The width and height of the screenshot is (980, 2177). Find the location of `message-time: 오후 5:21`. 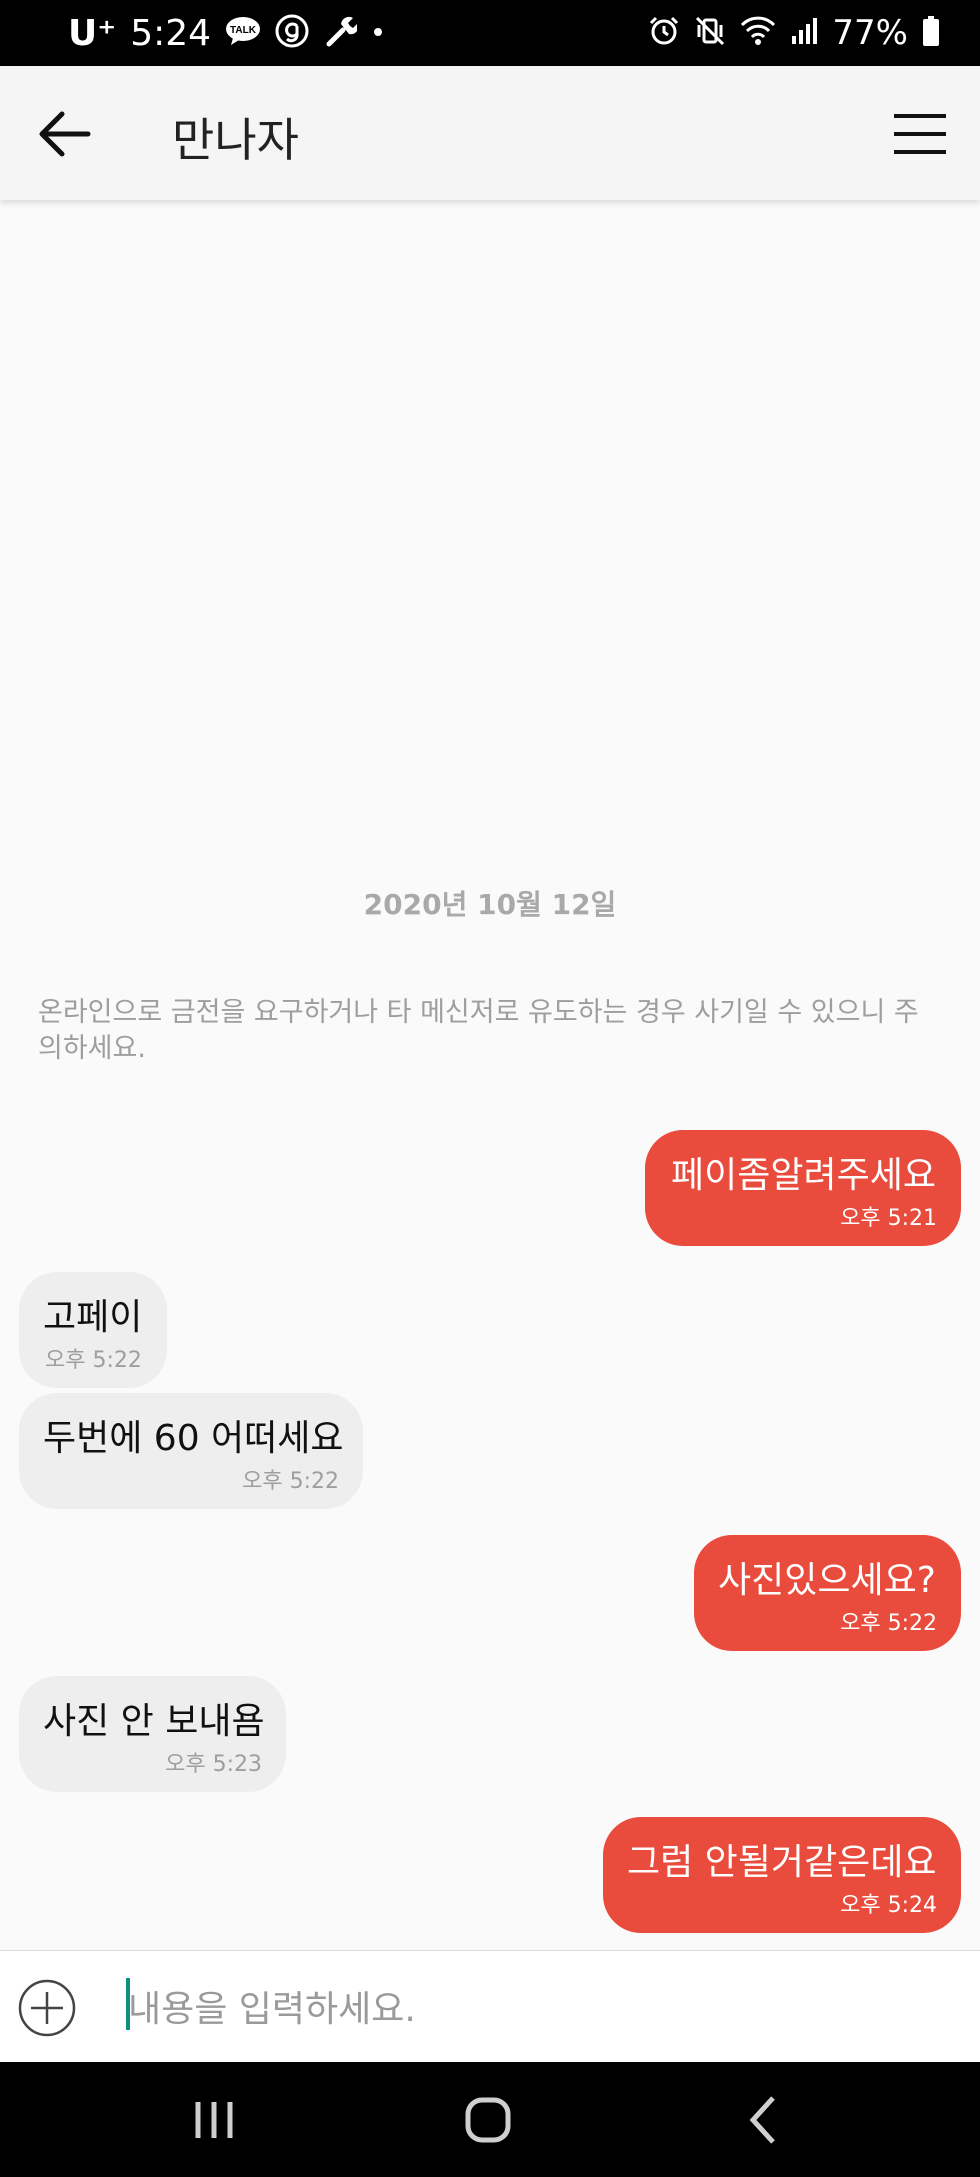

message-time: 오후 5:21 is located at coordinates (888, 1218).